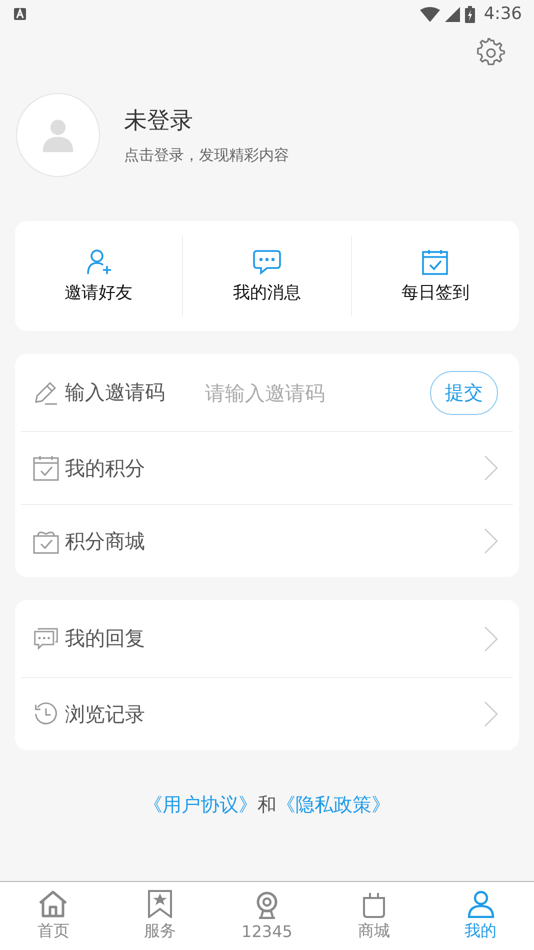 The height and width of the screenshot is (950, 534). Describe the element at coordinates (430, 14) in the screenshot. I see `wifi-icon` at that location.